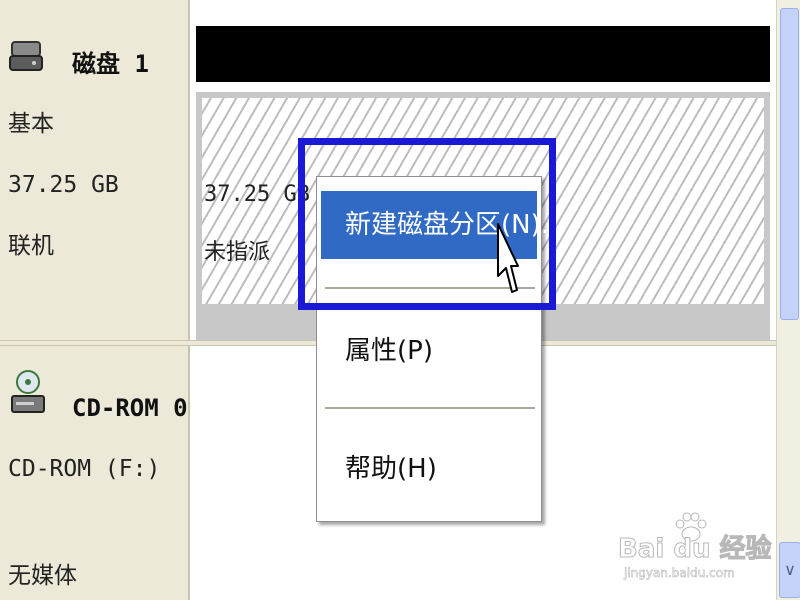  I want to click on volume-size: 37.25 GB, so click(257, 194).